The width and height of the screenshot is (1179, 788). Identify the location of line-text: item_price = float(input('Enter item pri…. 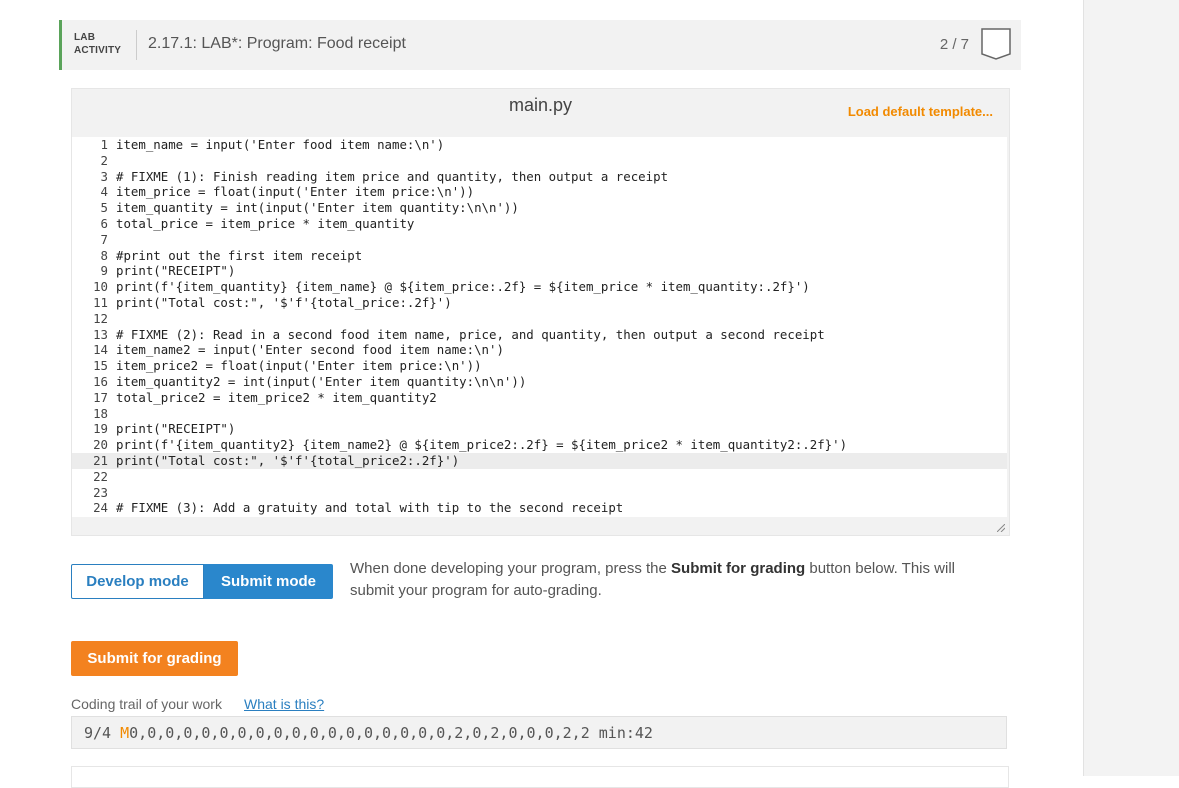
(295, 192).